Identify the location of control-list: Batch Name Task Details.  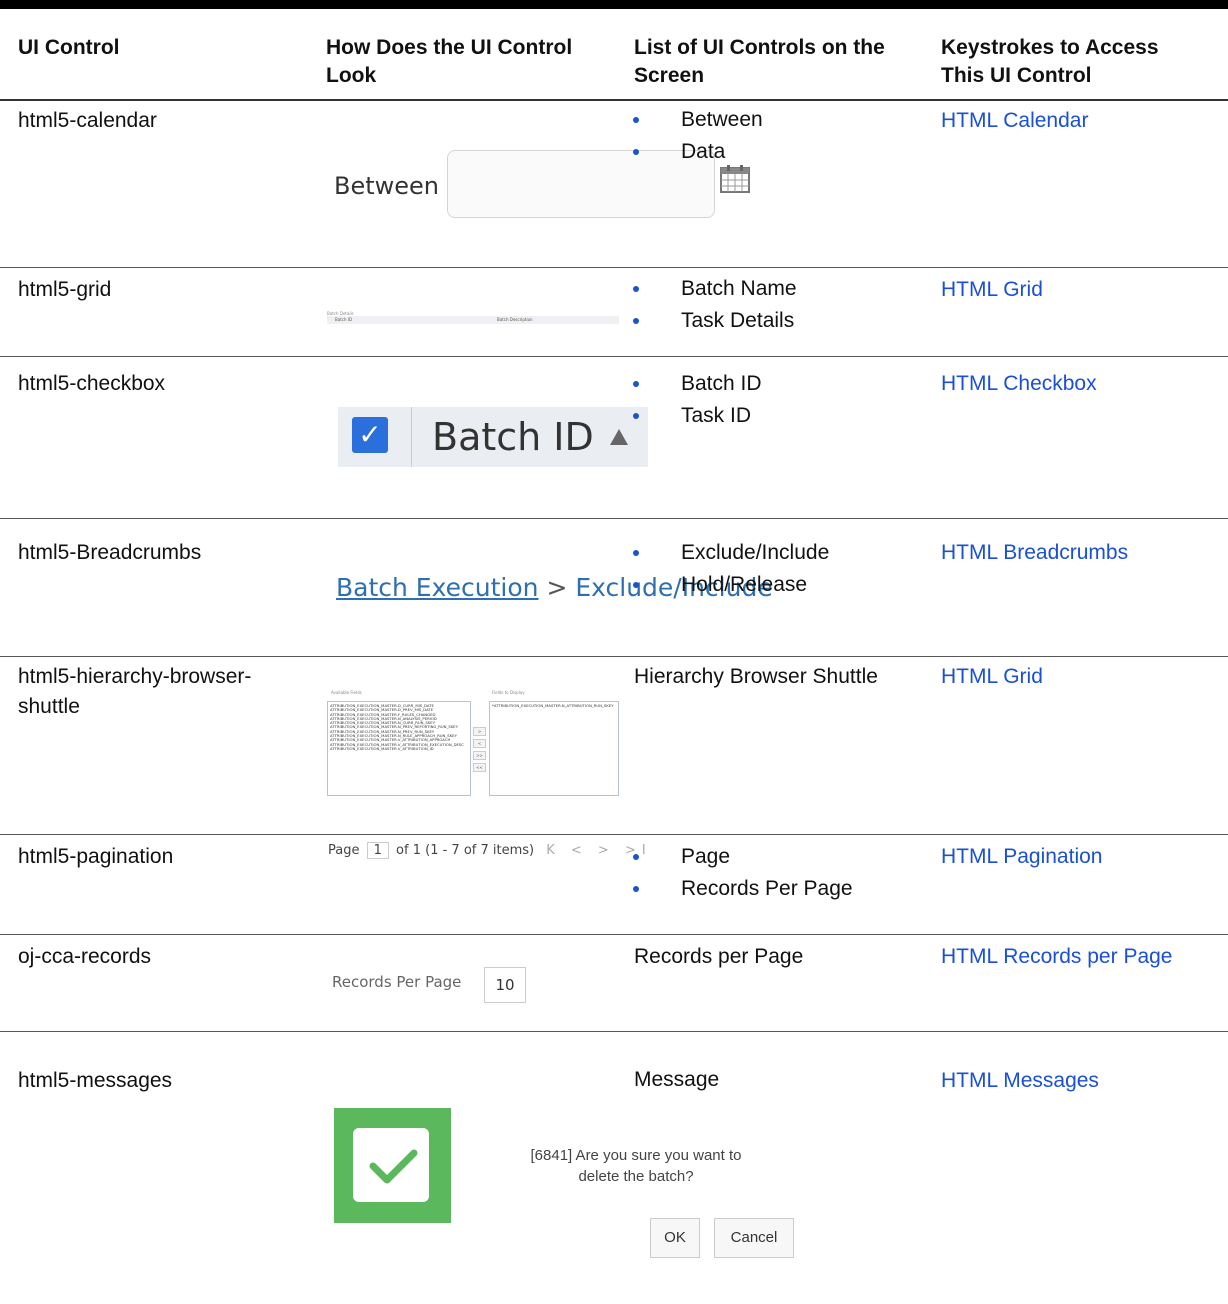
(715, 305).